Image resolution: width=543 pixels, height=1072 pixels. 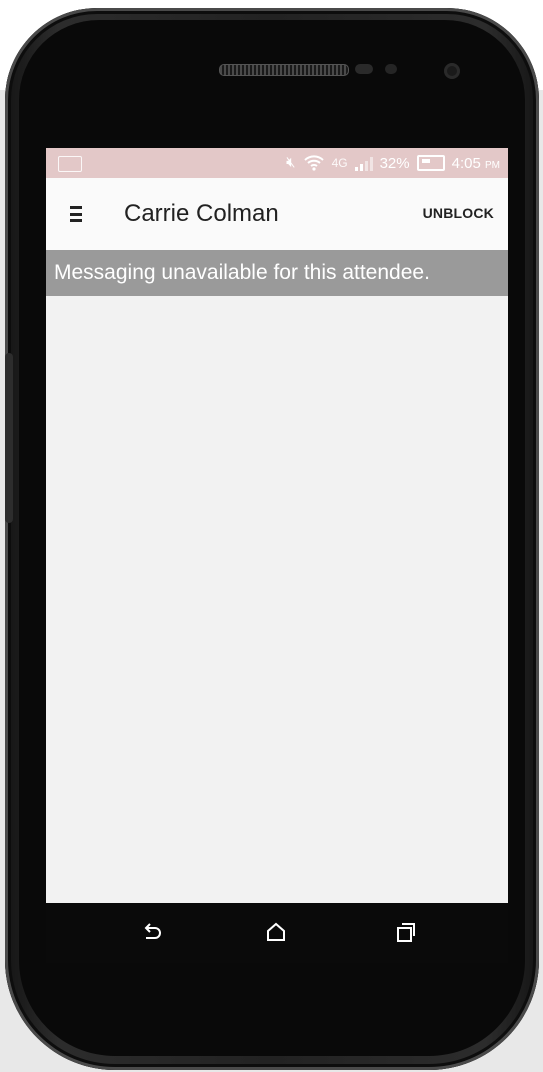 I want to click on volume-button, so click(x=9, y=438).